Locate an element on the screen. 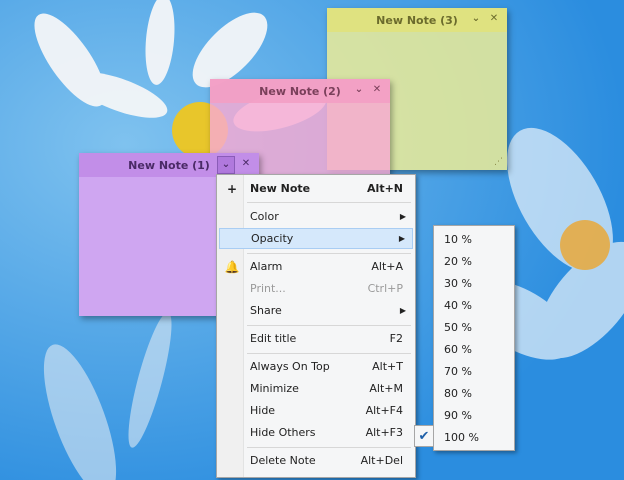  opacity-item-20: 20 % is located at coordinates (474, 261).